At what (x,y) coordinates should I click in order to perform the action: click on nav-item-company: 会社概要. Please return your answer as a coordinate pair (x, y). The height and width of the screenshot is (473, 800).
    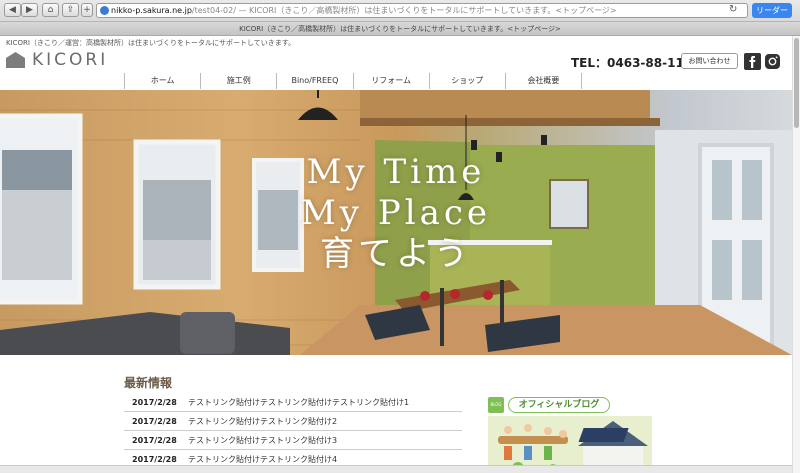
    Looking at the image, I should click on (543, 81).